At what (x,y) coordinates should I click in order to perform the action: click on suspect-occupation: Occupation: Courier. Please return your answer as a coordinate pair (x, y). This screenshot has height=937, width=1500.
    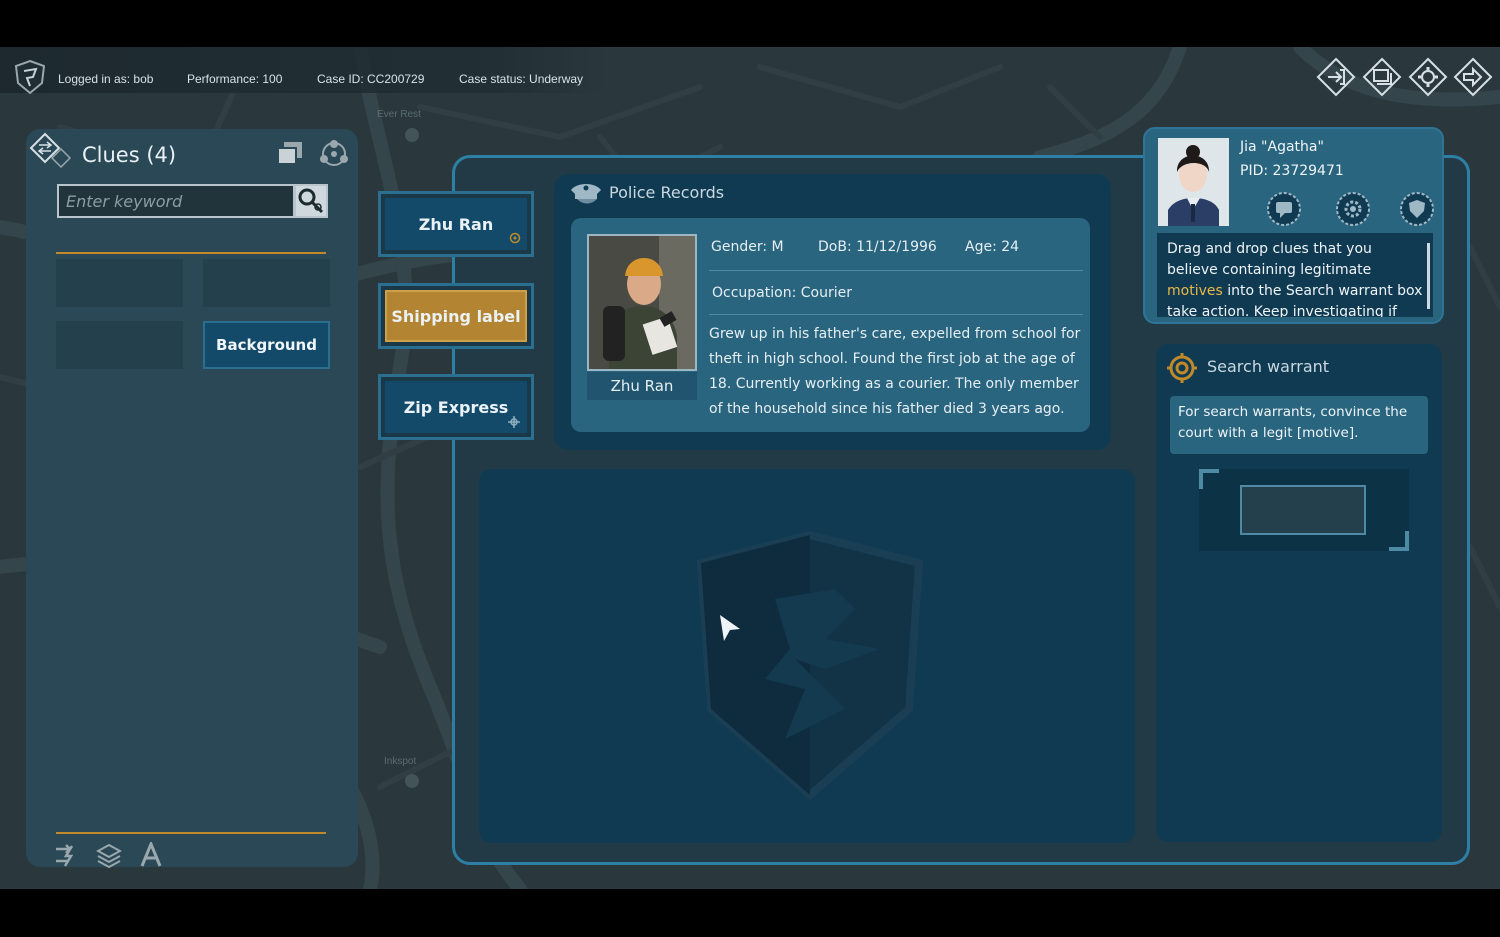
    Looking at the image, I should click on (782, 293).